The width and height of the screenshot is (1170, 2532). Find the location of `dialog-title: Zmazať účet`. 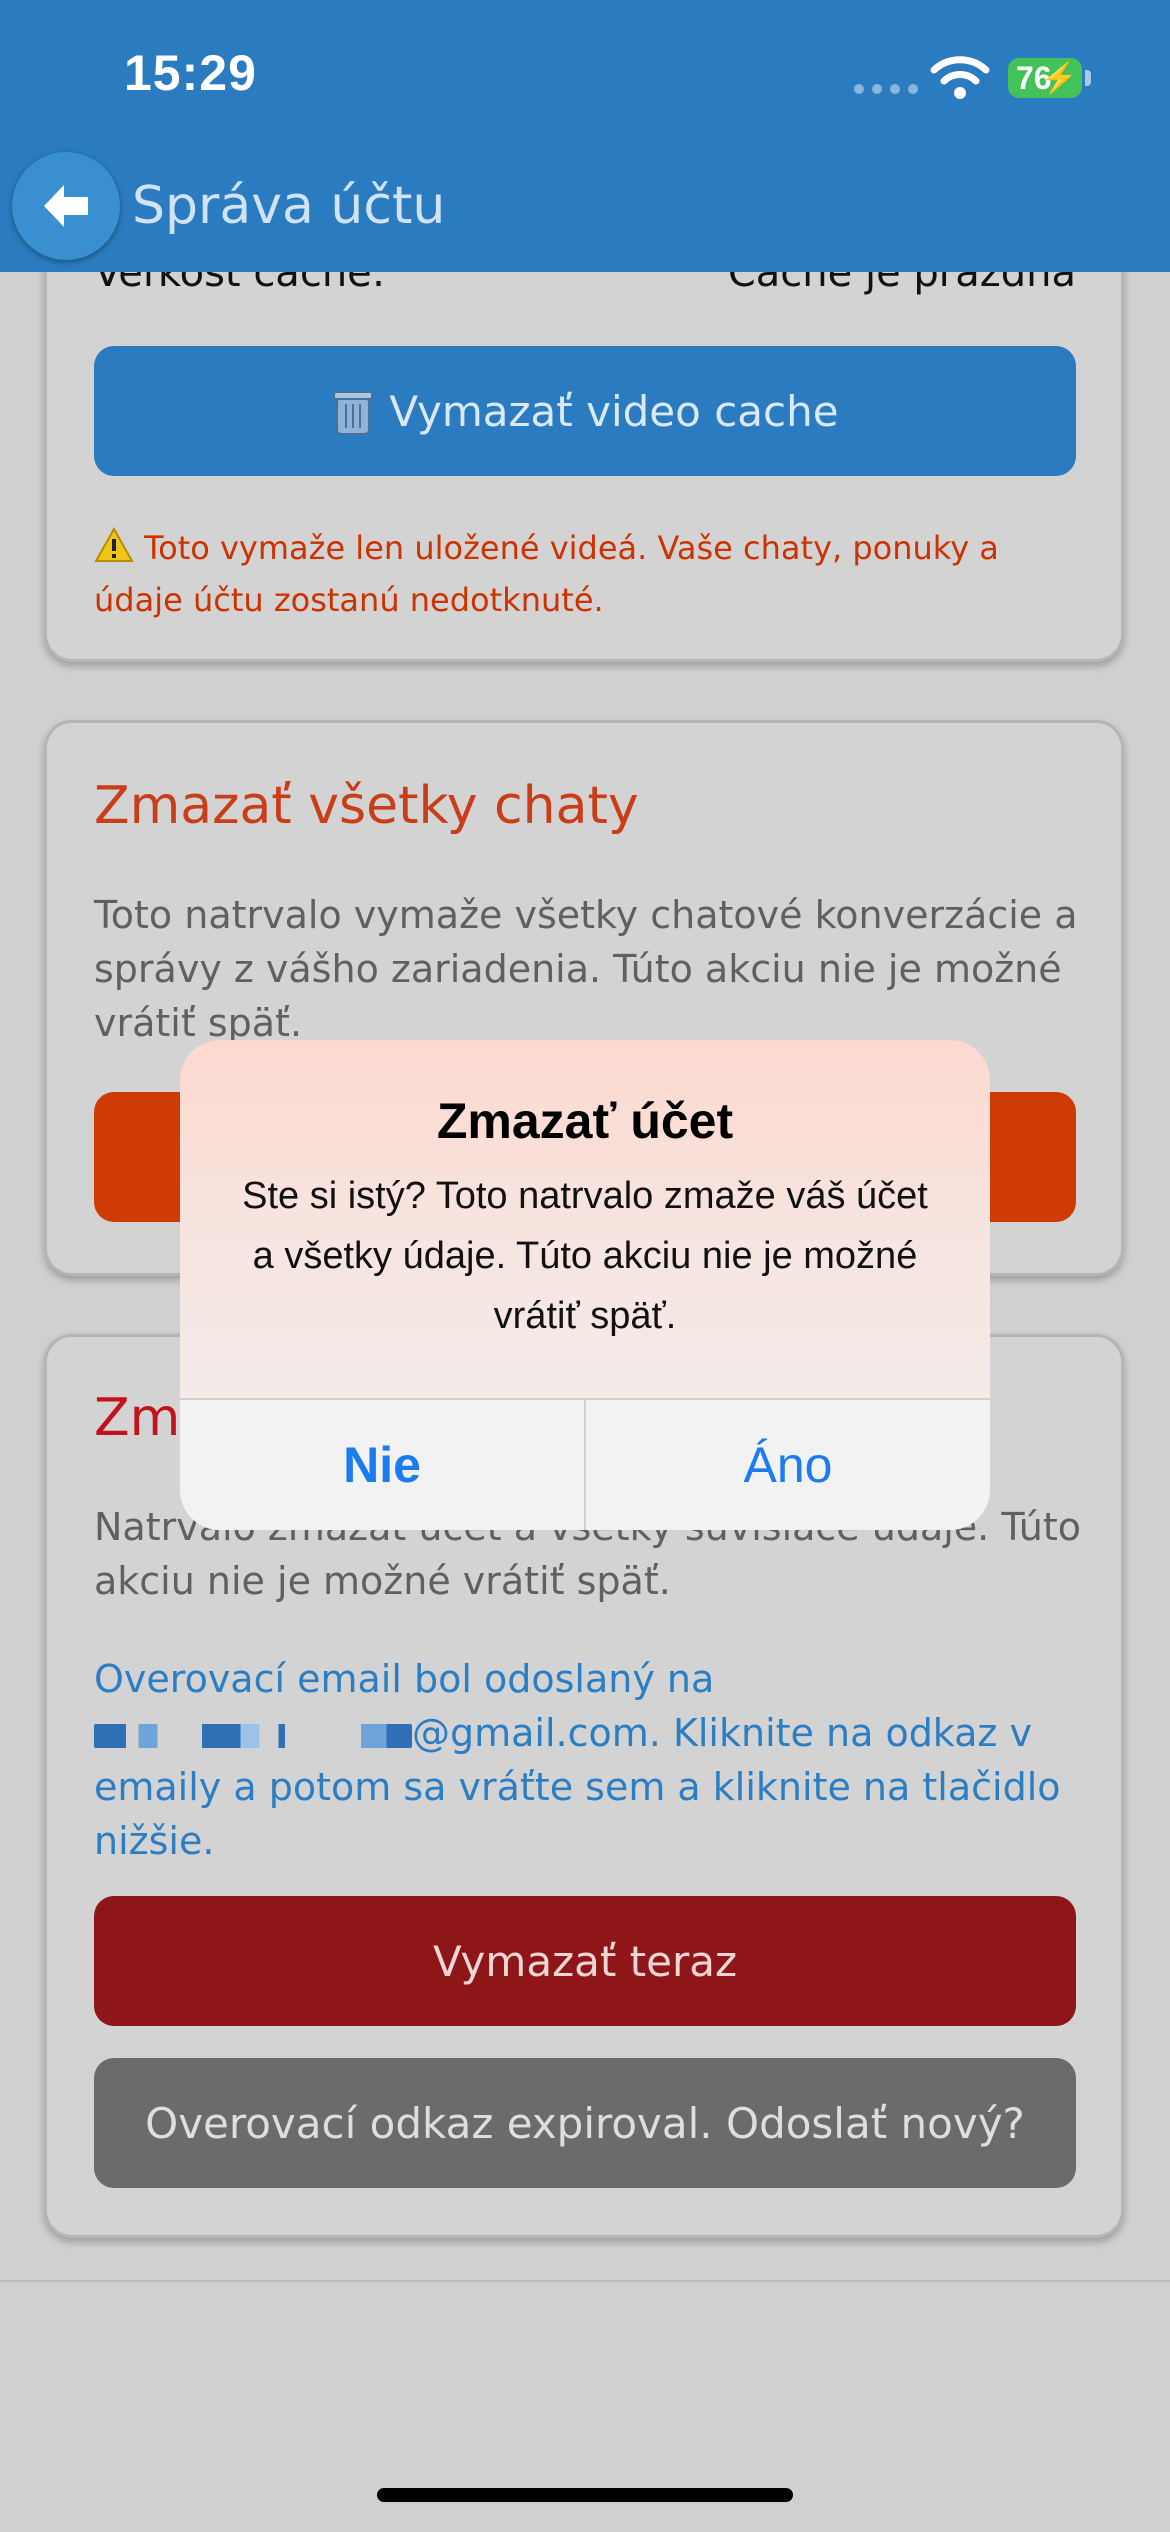

dialog-title: Zmazať účet is located at coordinates (585, 1121).